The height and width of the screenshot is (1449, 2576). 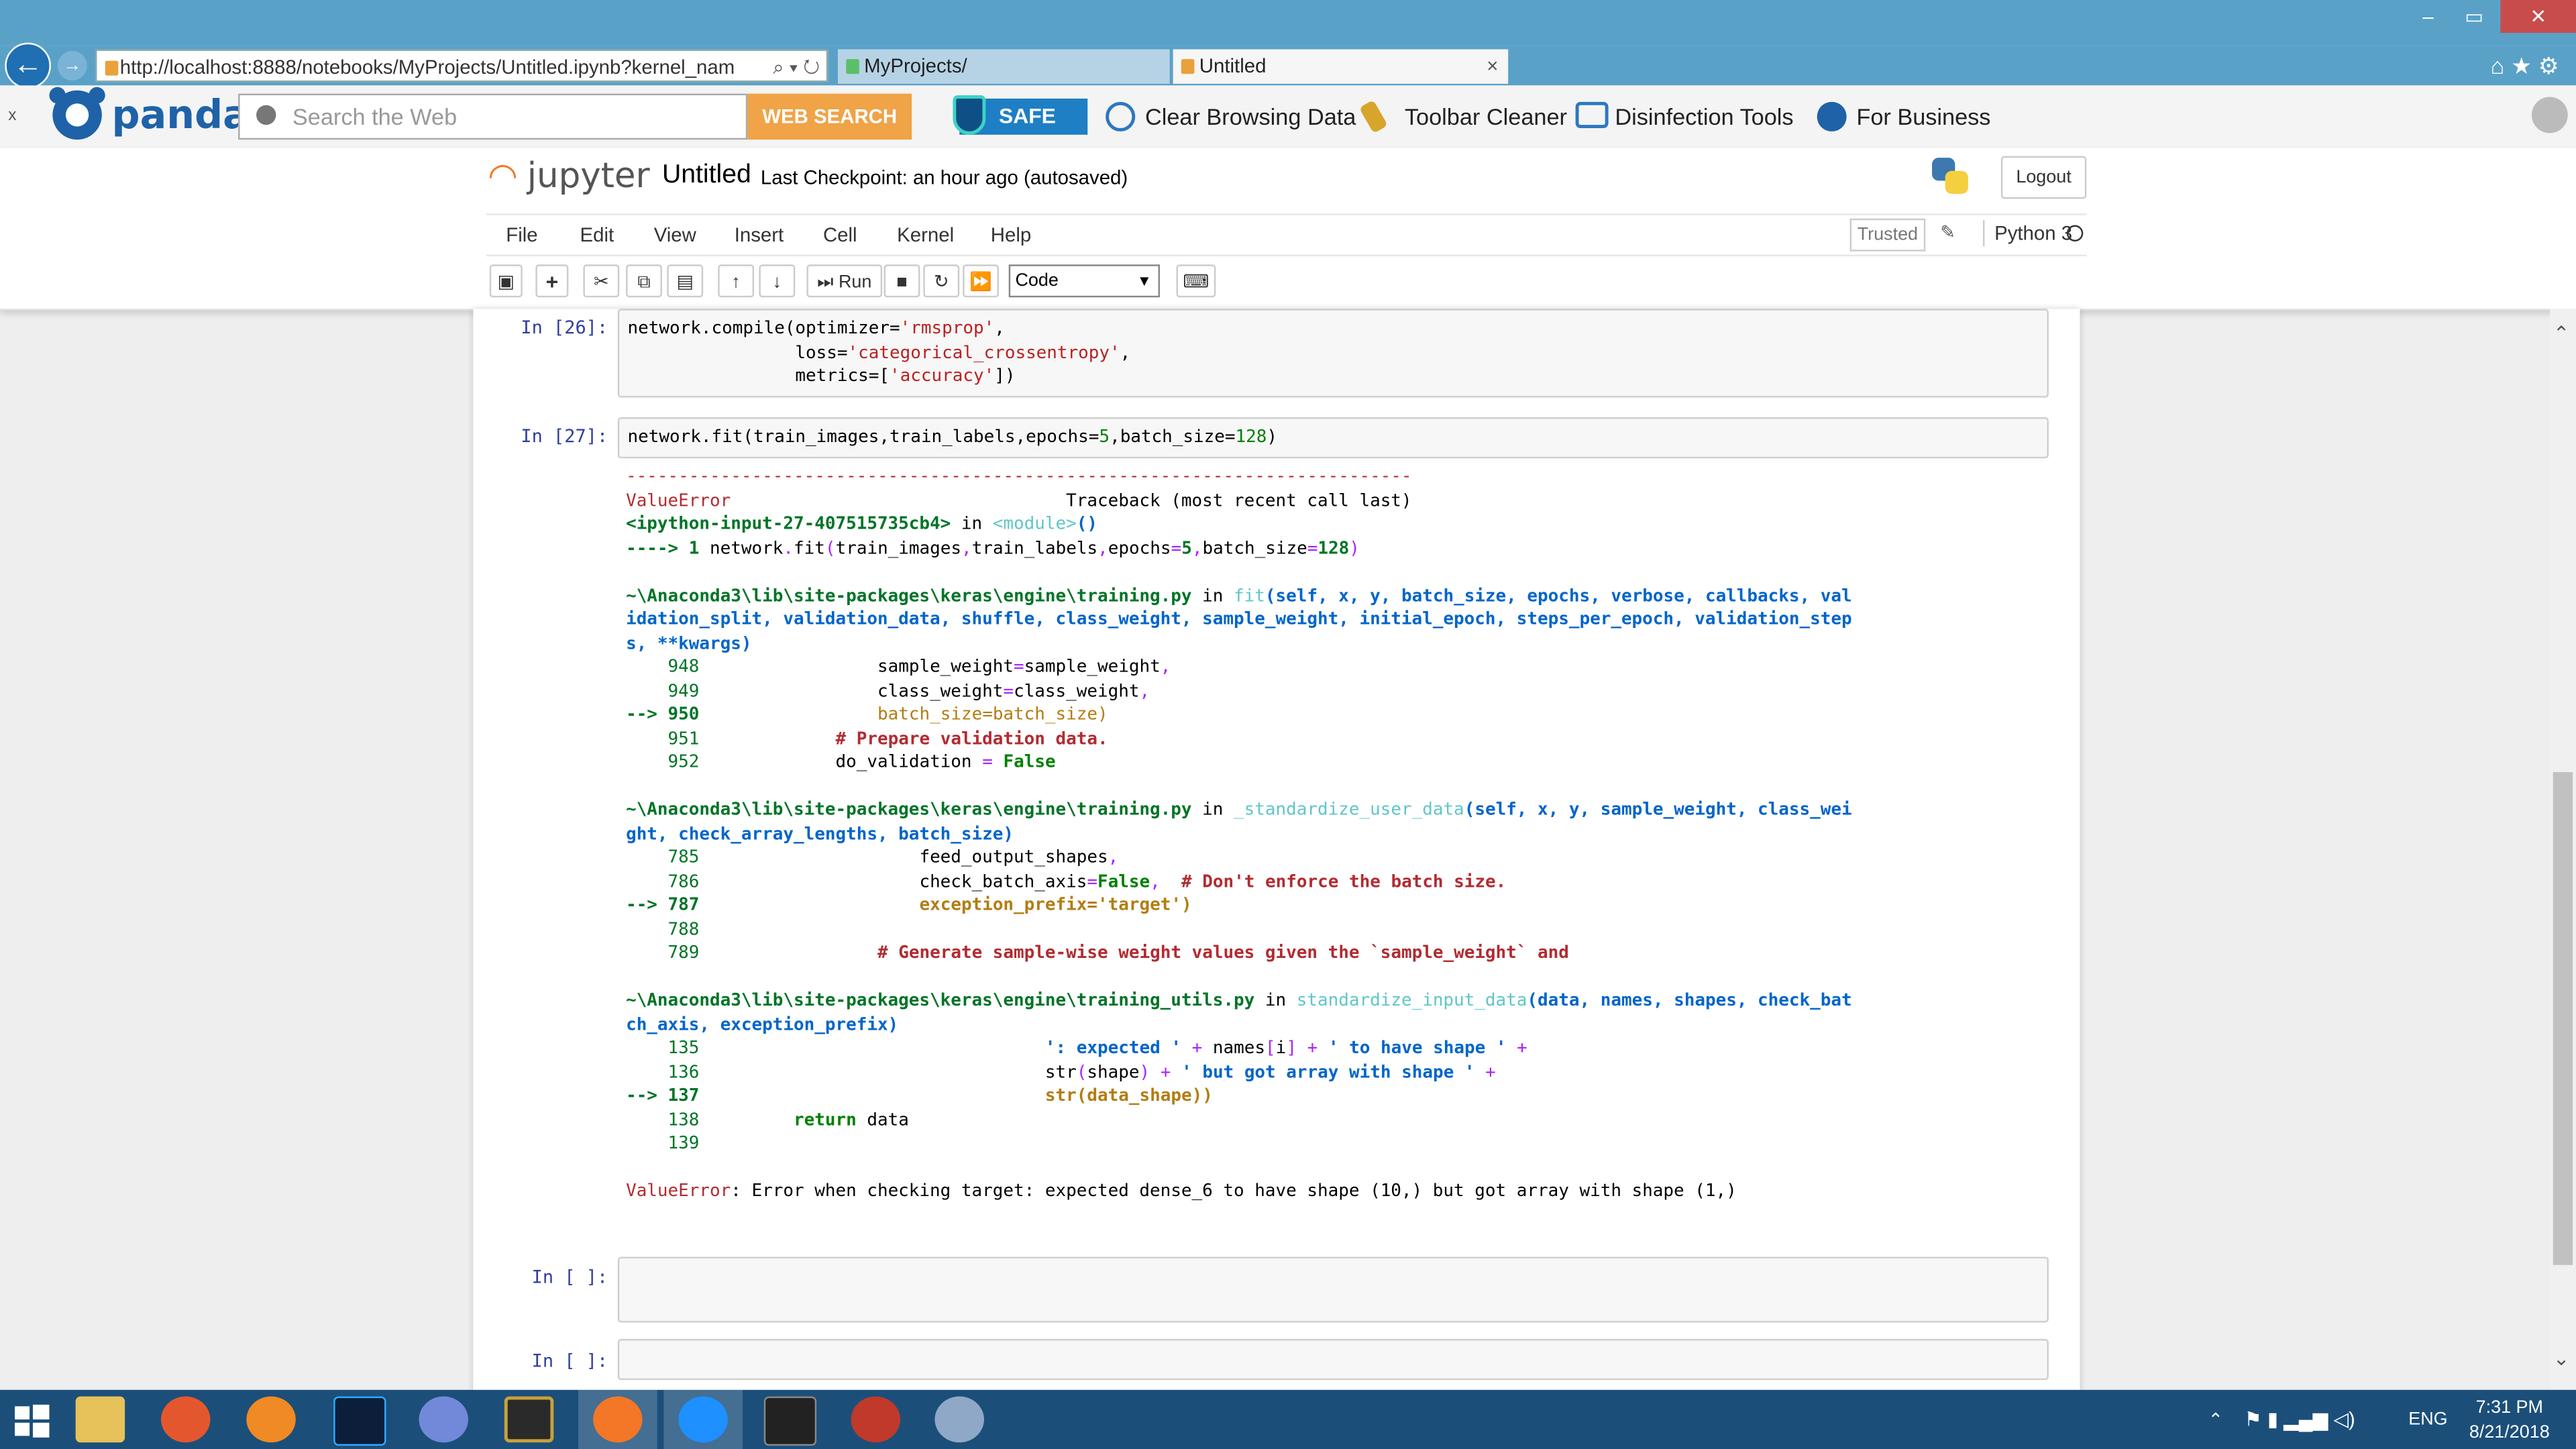 What do you see at coordinates (1903, 117) in the screenshot?
I see `for-business-button: For Business` at bounding box center [1903, 117].